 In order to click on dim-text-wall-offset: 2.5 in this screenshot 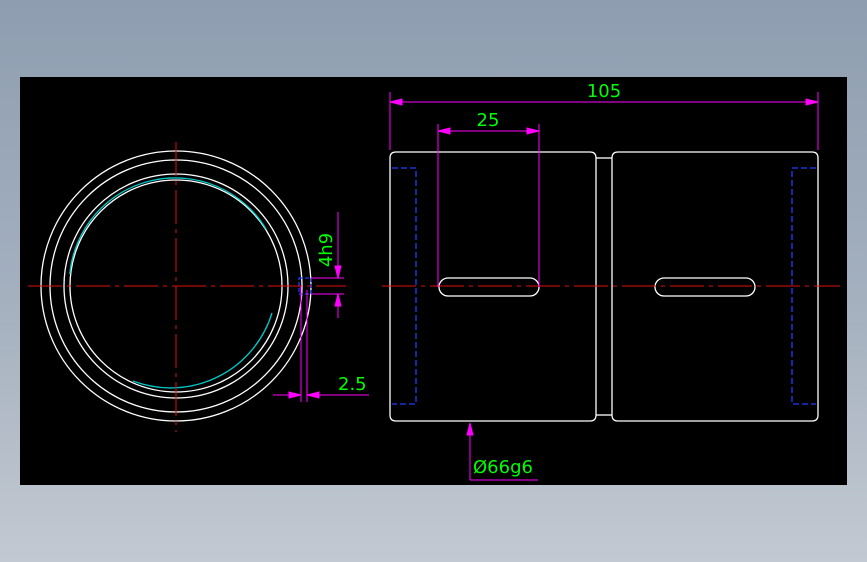, I will do `click(352, 384)`.